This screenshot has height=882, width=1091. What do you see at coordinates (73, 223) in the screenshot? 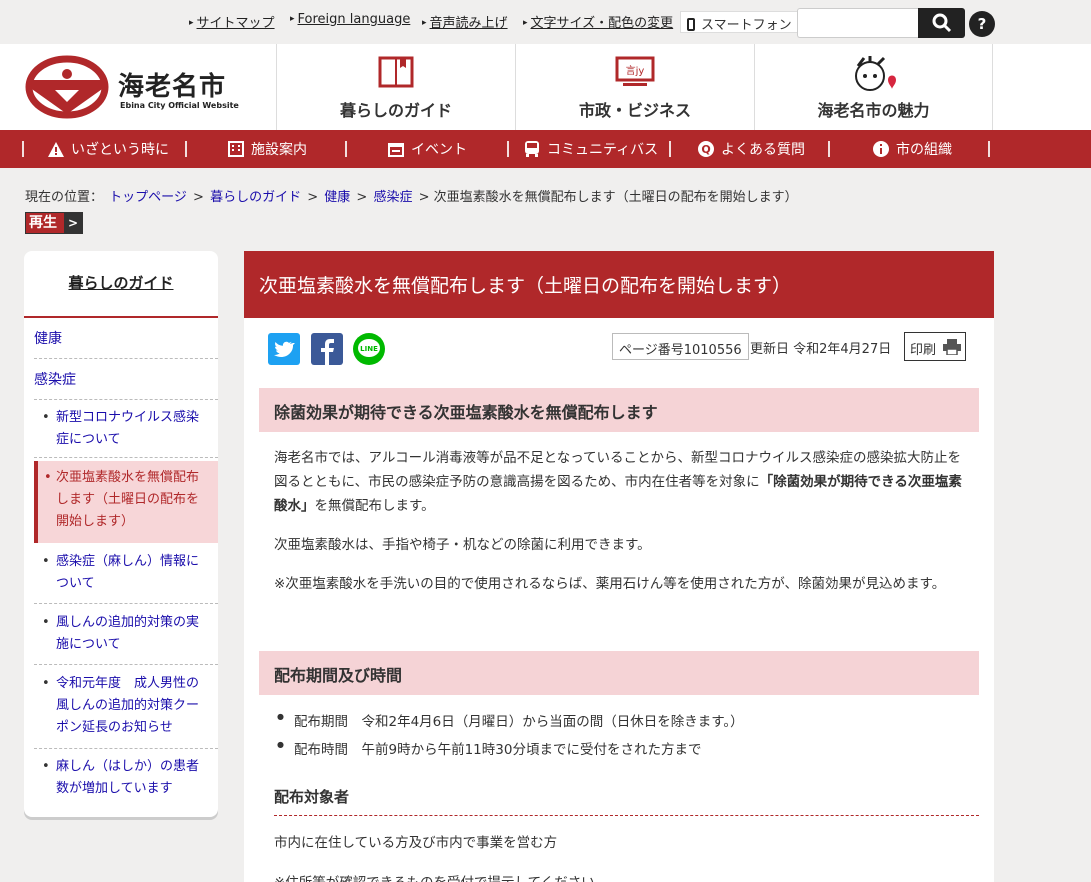
I see `play-arrow-icon: >` at bounding box center [73, 223].